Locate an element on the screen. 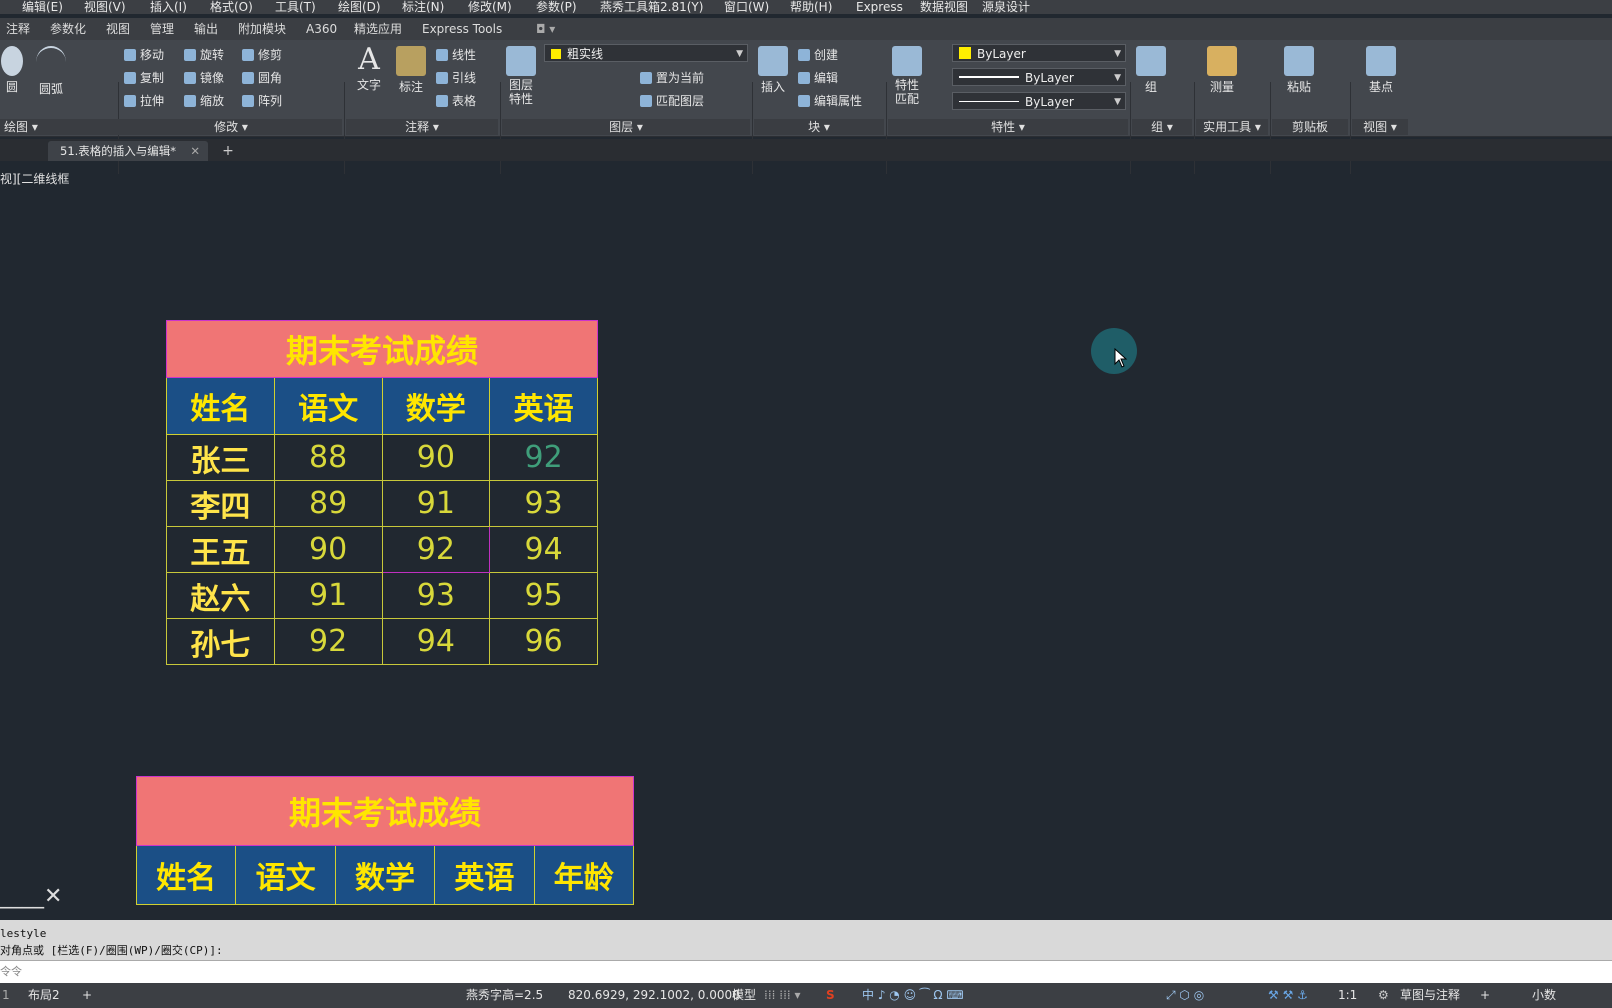 The width and height of the screenshot is (1612, 1008). panel-title-view: 视图 ▾ is located at coordinates (1380, 127).